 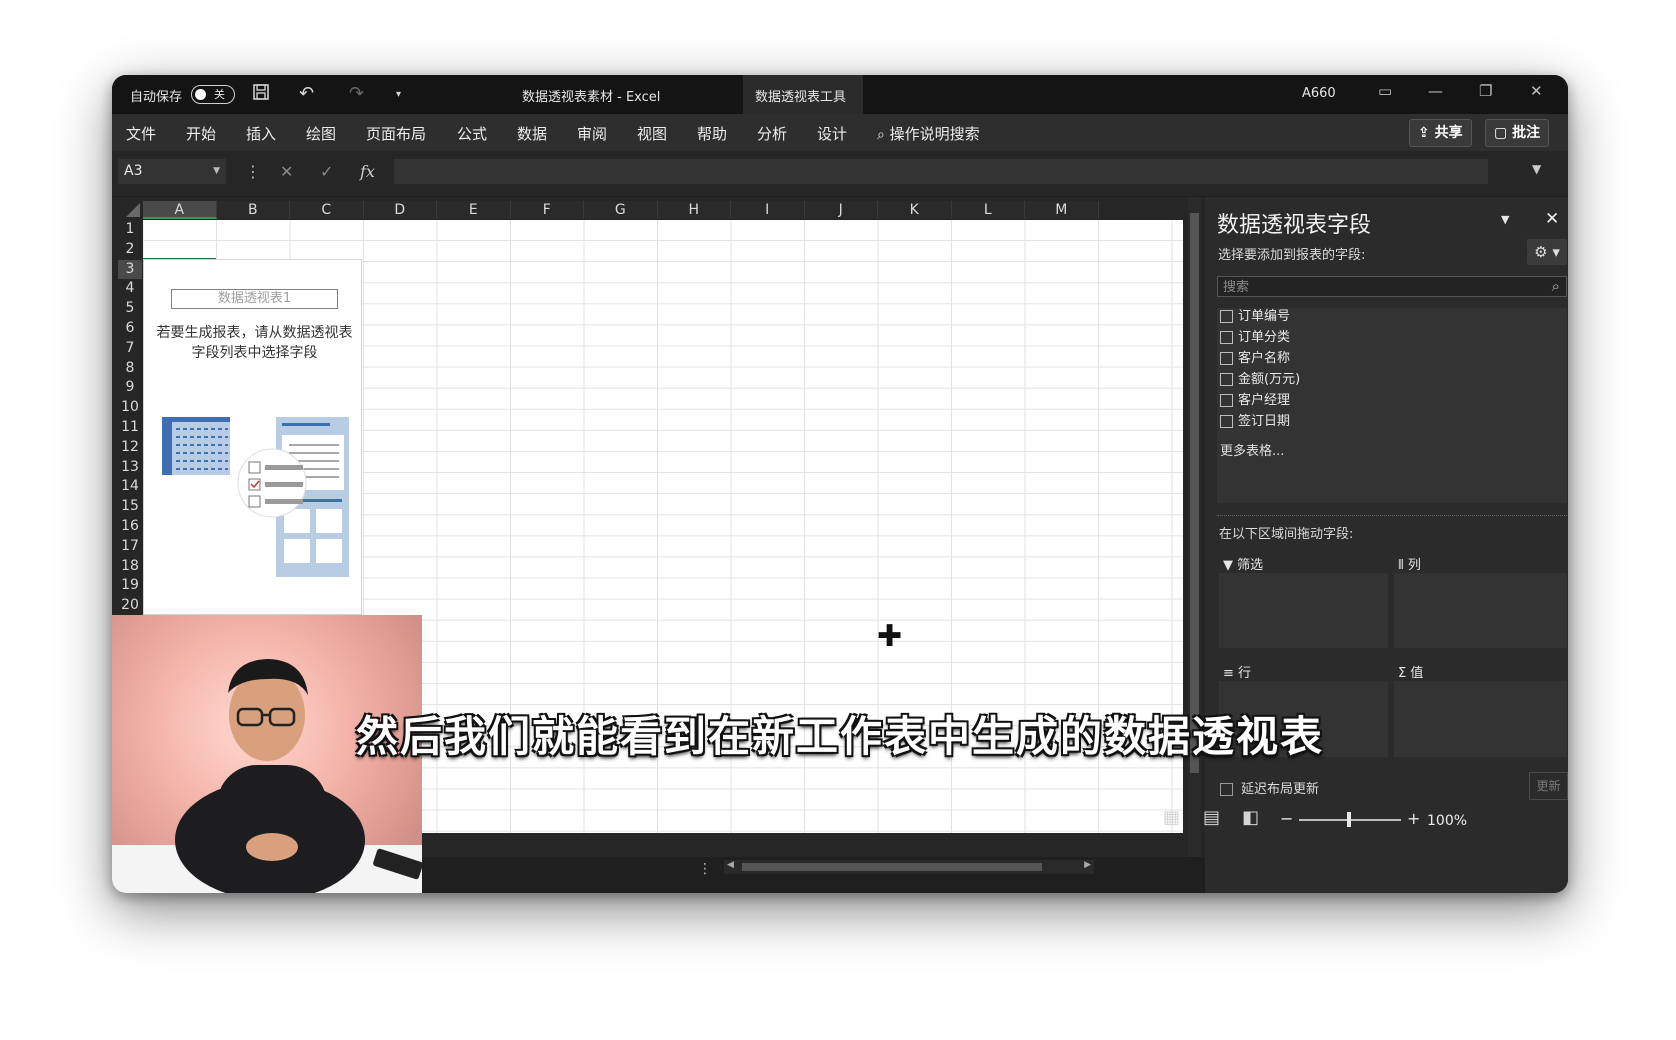 I want to click on more-options-icon: ⋮, so click(x=253, y=171).